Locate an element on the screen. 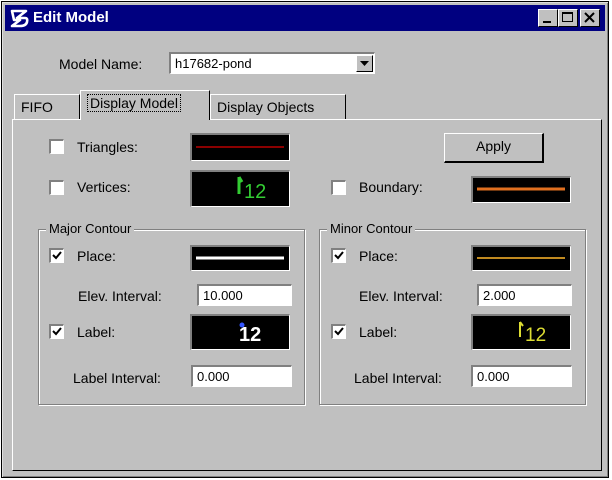  minor-label-interval-input: 0.000 is located at coordinates (521, 376).